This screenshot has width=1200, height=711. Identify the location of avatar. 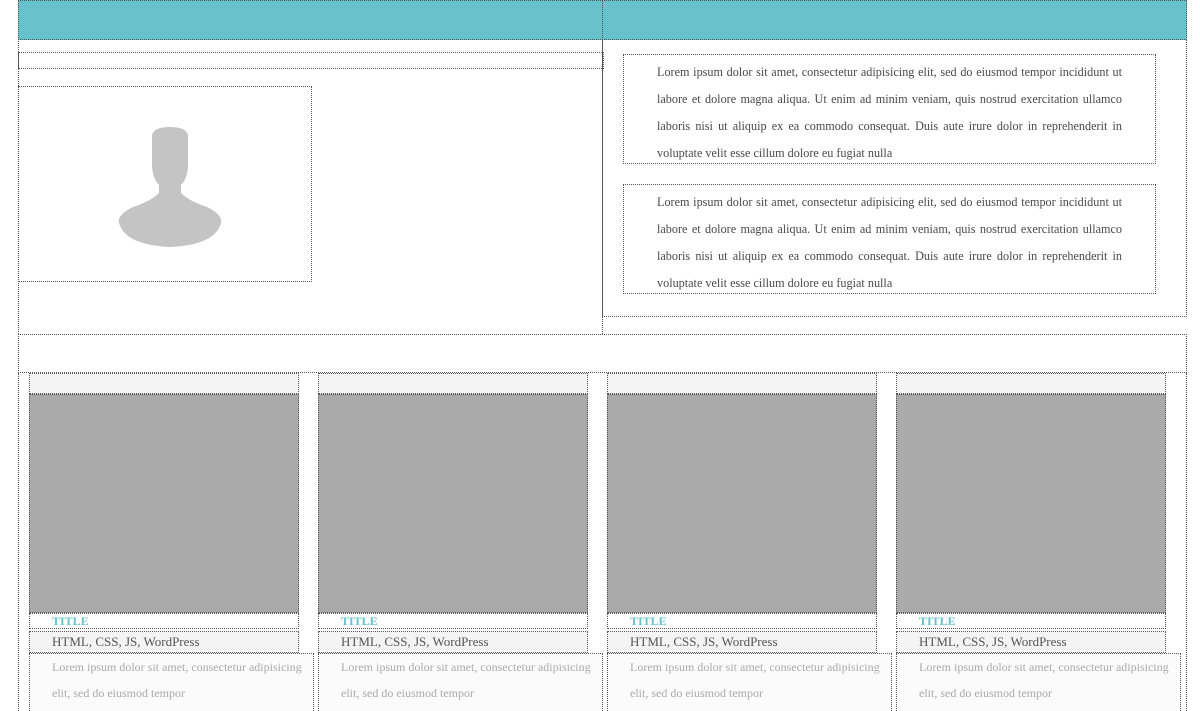
(165, 184).